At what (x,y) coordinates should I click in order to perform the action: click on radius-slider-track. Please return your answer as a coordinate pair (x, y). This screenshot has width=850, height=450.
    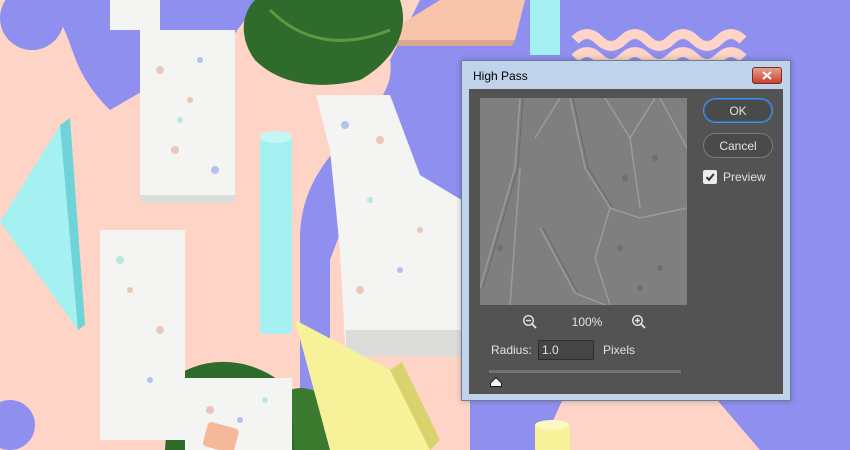
    Looking at the image, I should click on (585, 371).